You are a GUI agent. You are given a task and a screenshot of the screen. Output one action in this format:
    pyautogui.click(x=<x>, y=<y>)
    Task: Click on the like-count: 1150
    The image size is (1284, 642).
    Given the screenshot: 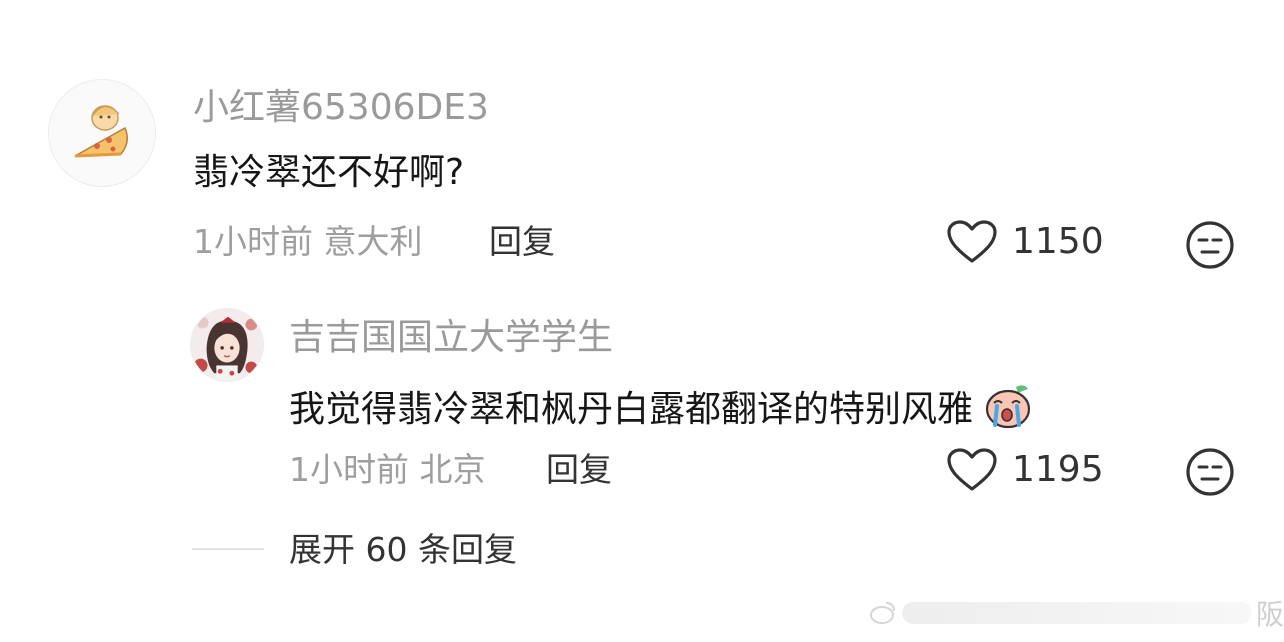 What is the action you would take?
    pyautogui.click(x=1058, y=241)
    